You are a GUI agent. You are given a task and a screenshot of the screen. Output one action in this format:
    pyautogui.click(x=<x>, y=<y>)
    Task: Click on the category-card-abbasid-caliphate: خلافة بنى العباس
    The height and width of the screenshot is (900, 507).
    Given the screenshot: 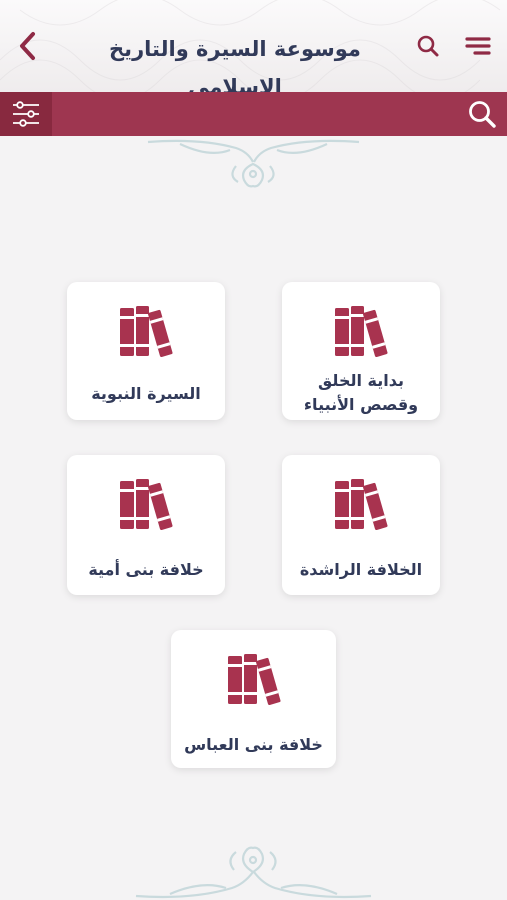 What is the action you would take?
    pyautogui.click(x=253, y=699)
    